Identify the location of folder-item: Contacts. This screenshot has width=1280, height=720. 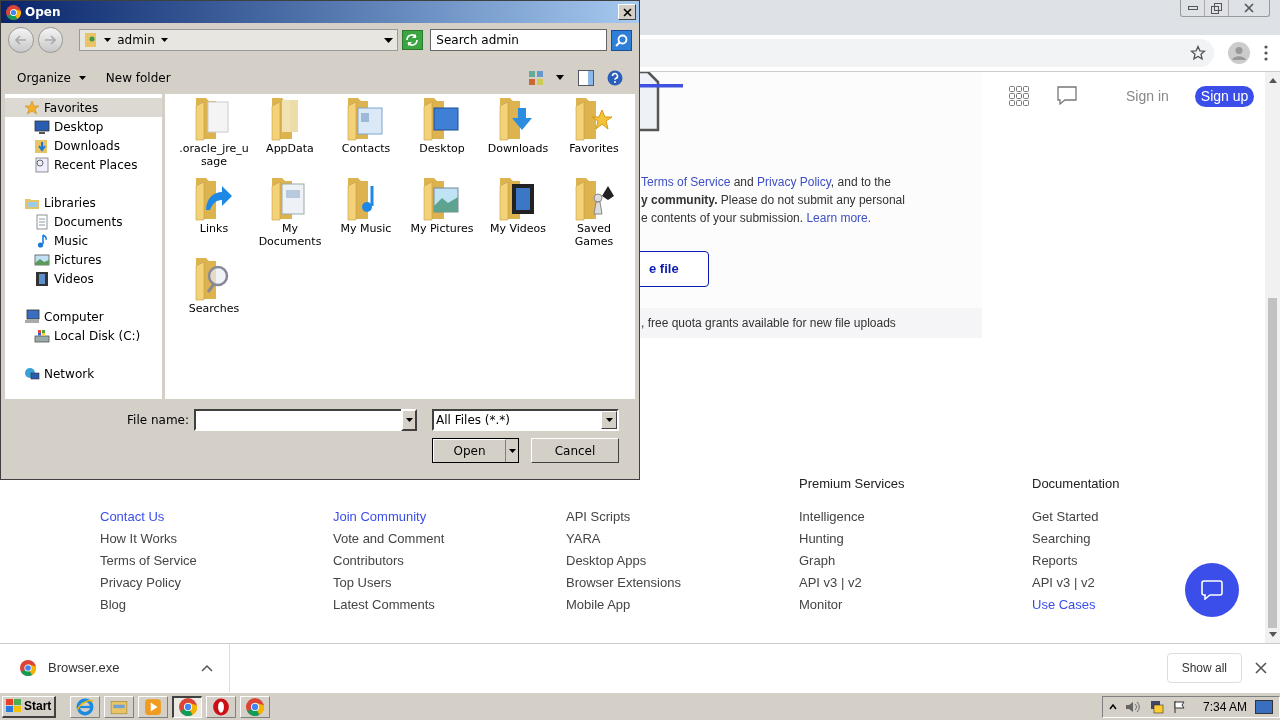
(366, 136).